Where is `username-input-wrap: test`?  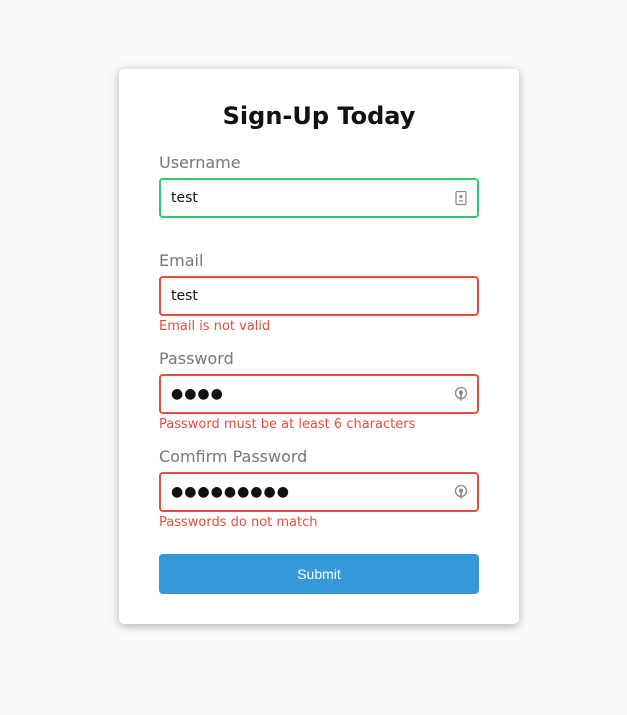 username-input-wrap: test is located at coordinates (319, 198).